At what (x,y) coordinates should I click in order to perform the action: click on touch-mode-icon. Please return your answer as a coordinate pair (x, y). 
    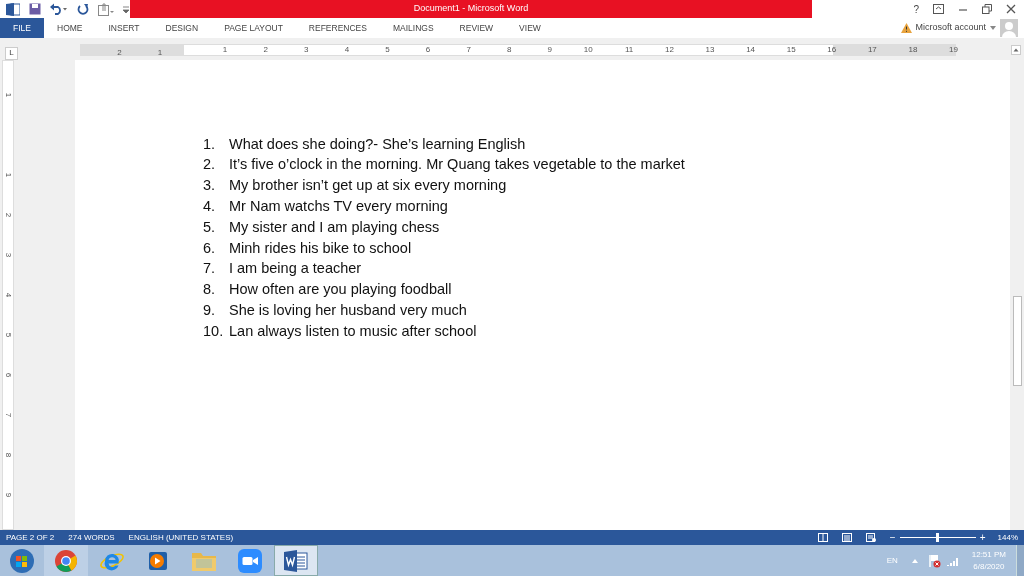
    Looking at the image, I should click on (106, 9).